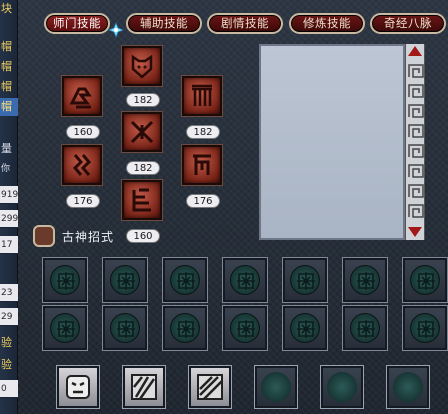 The width and height of the screenshot is (448, 414). What do you see at coordinates (6, 169) in the screenshot?
I see `left-item: 你` at bounding box center [6, 169].